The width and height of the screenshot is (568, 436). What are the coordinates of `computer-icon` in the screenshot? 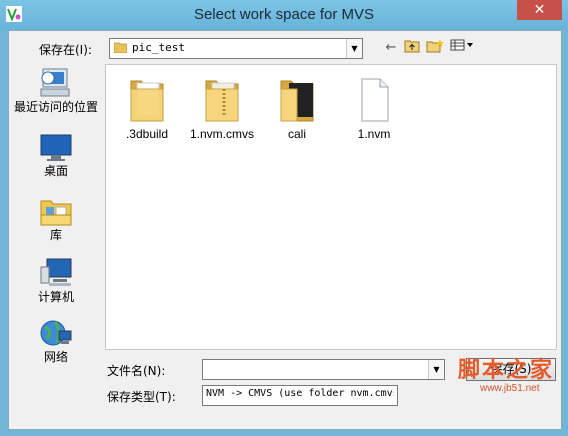 It's located at (56, 272).